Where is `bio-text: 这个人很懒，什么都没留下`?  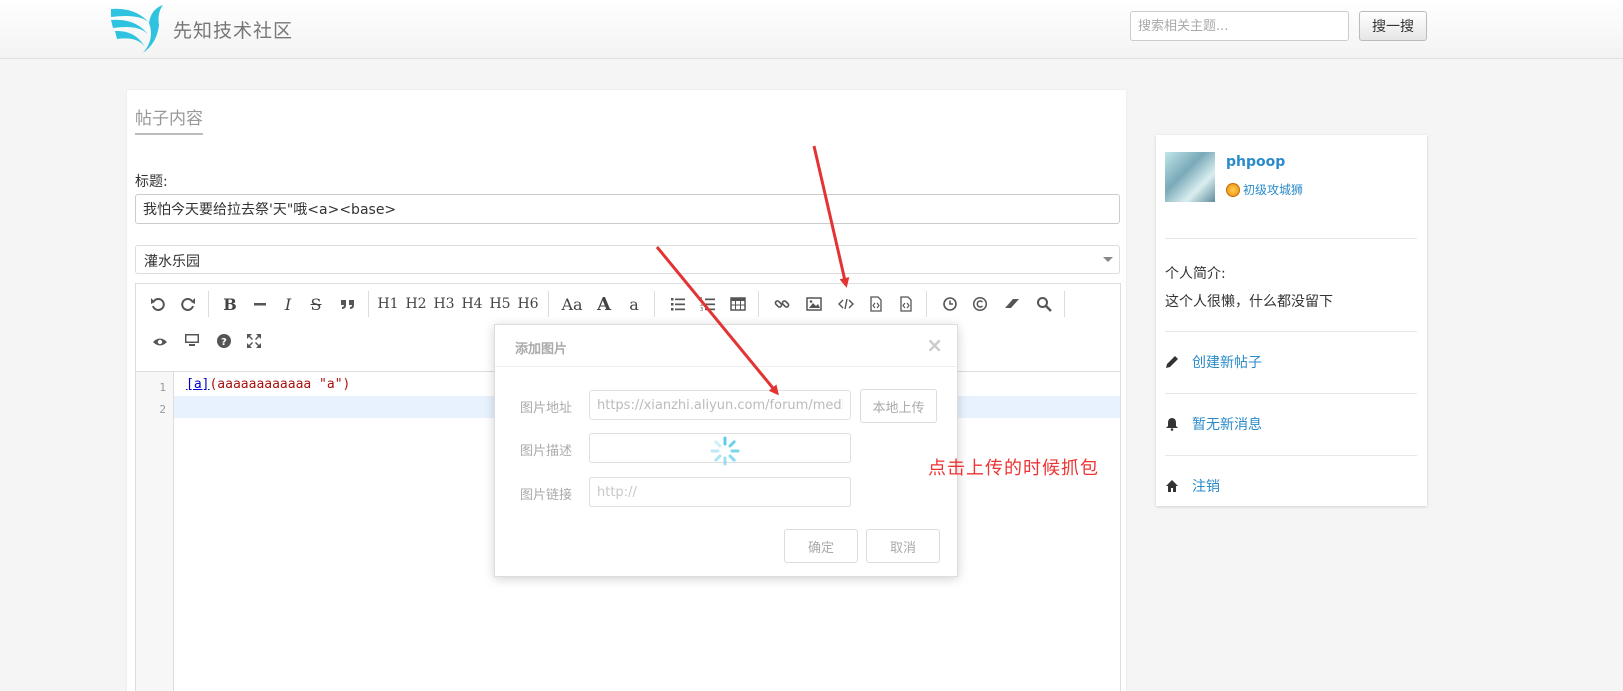 bio-text: 这个人很懒，什么都没留下 is located at coordinates (1249, 302).